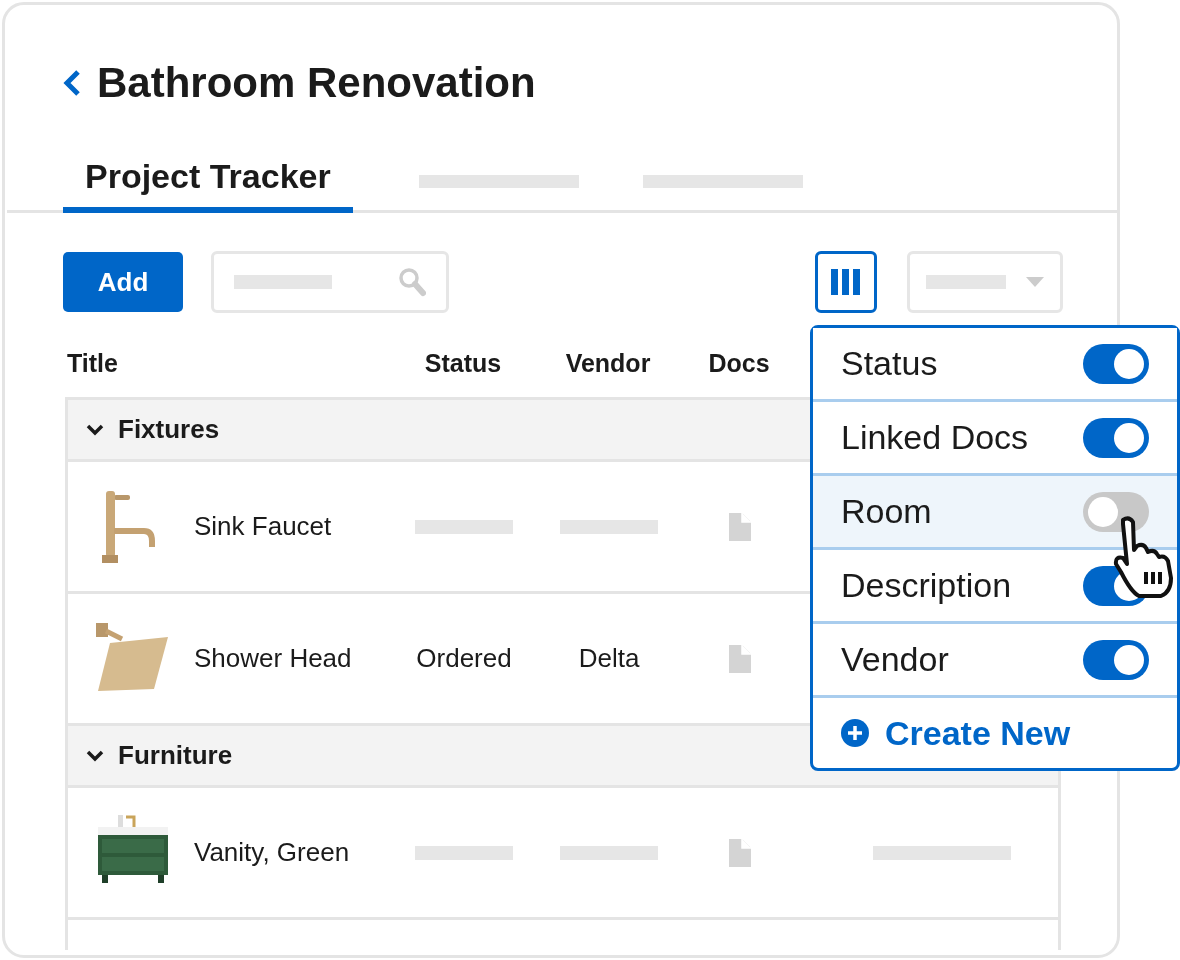  Describe the element at coordinates (464, 658) in the screenshot. I see `table-cell-text: Ordered` at that location.